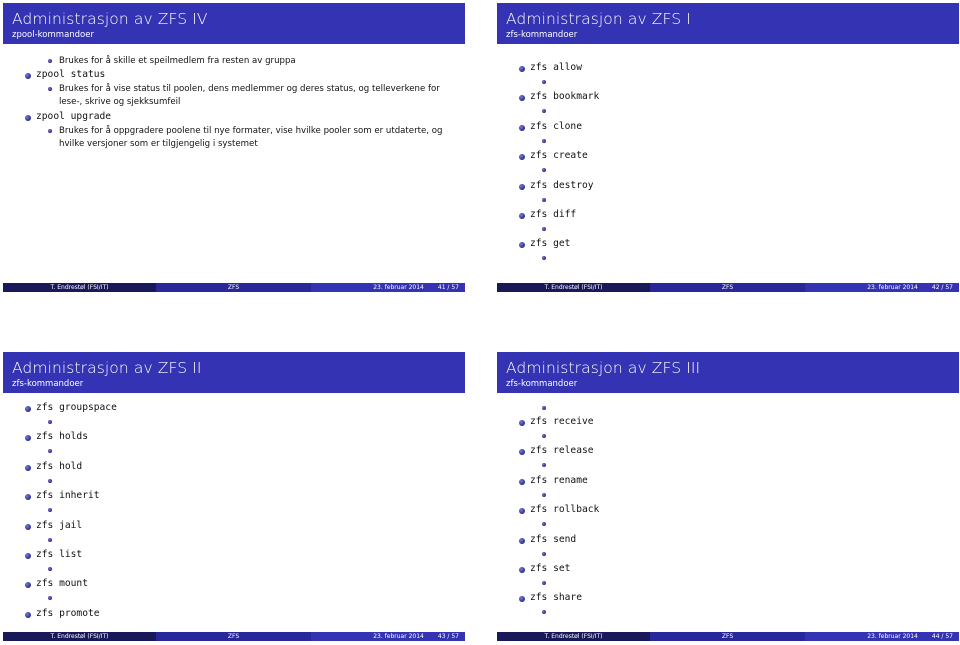 This screenshot has width=960, height=645. What do you see at coordinates (556, 450) in the screenshot?
I see `command-item: zfs release` at bounding box center [556, 450].